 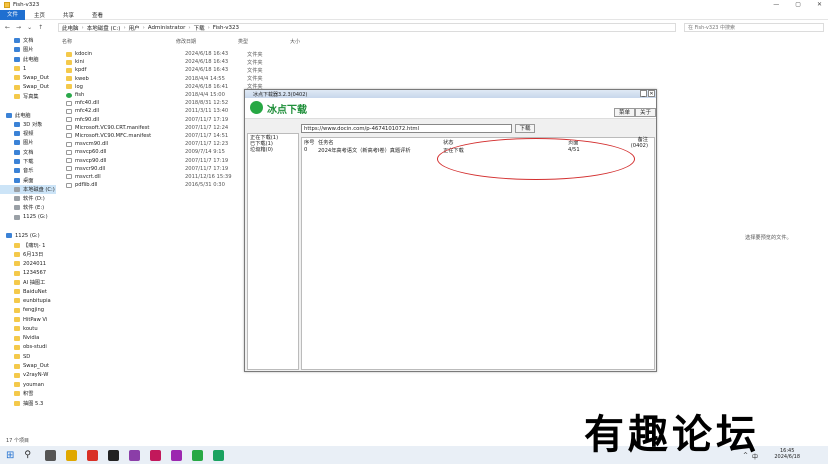 I want to click on sidebar-item: 【痛玩- 1, so click(x=28, y=245).